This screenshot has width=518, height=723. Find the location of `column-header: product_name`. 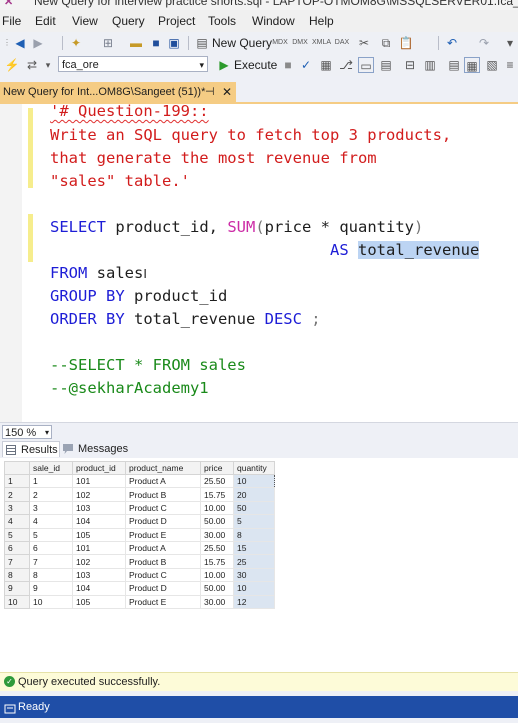

column-header: product_name is located at coordinates (163, 468).